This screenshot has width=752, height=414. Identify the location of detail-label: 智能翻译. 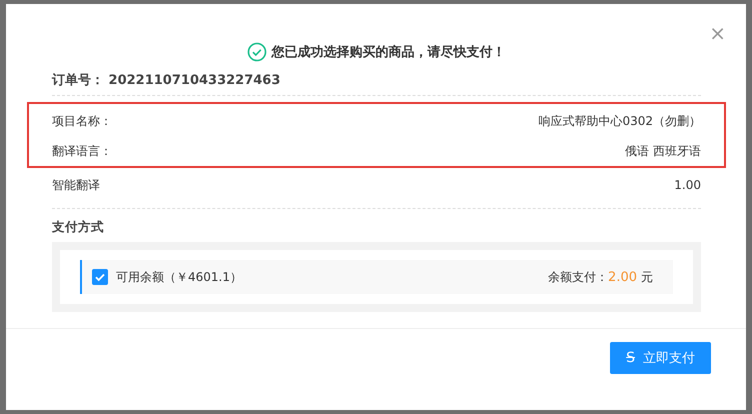
(76, 185).